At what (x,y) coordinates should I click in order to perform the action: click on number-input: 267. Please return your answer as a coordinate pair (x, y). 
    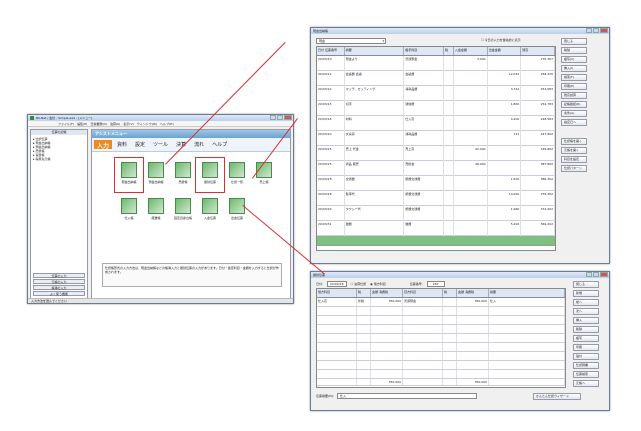
    Looking at the image, I should click on (435, 284).